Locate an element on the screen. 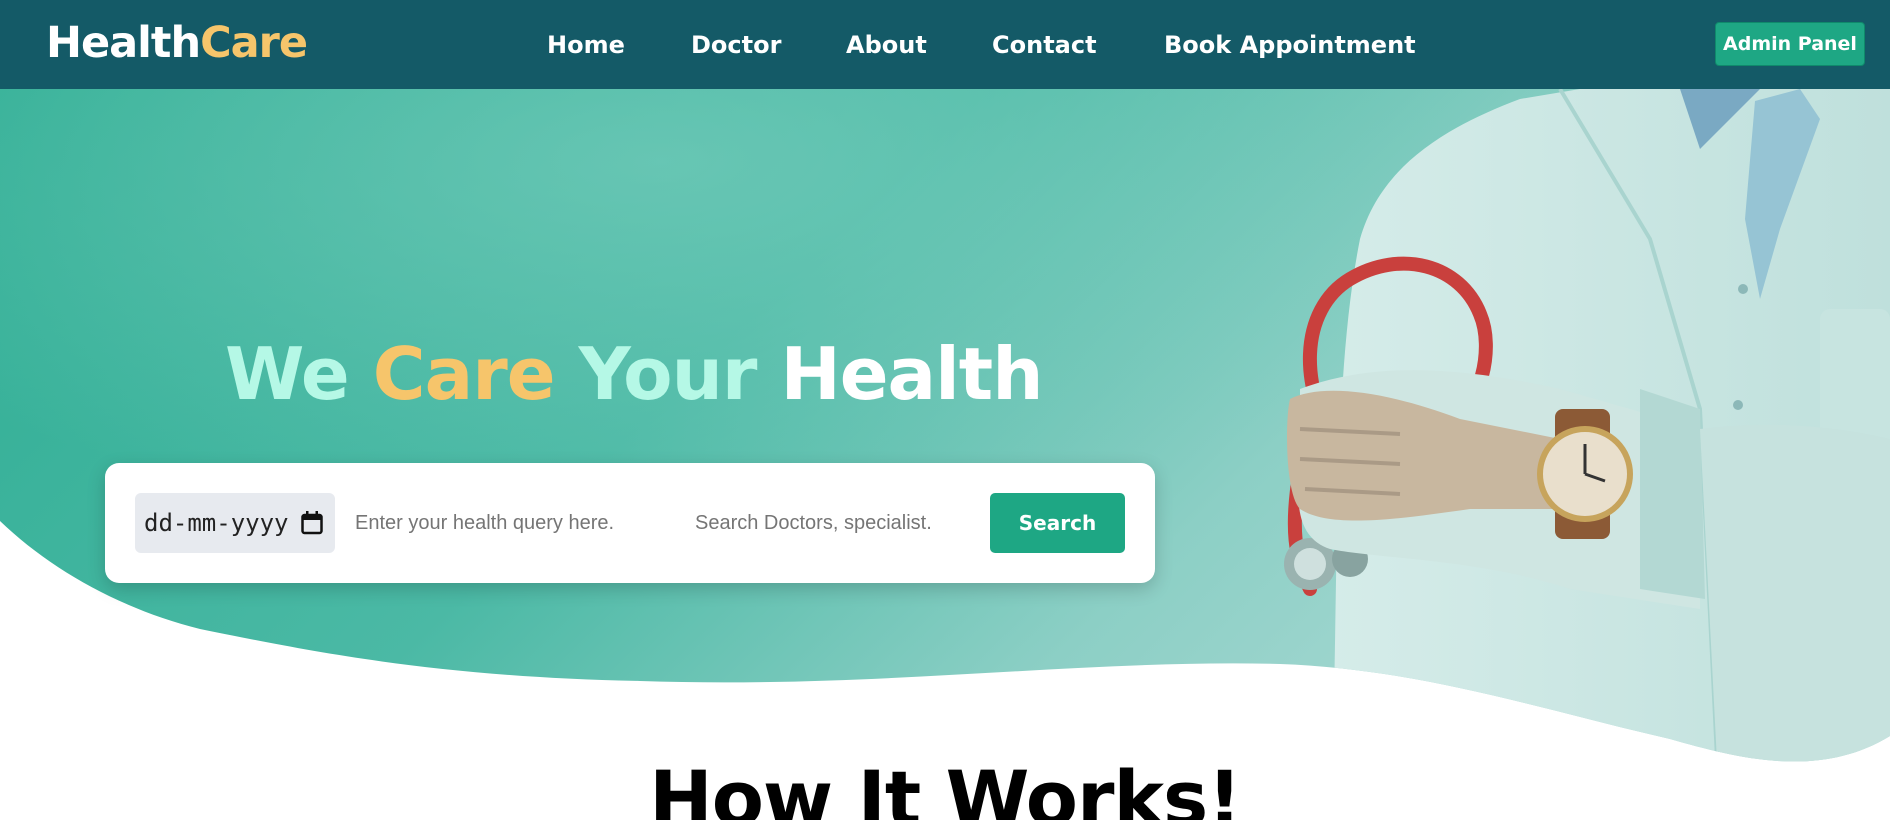 The height and width of the screenshot is (820, 1890). nav-link-book-appointment: Book Appointment is located at coordinates (1290, 45).